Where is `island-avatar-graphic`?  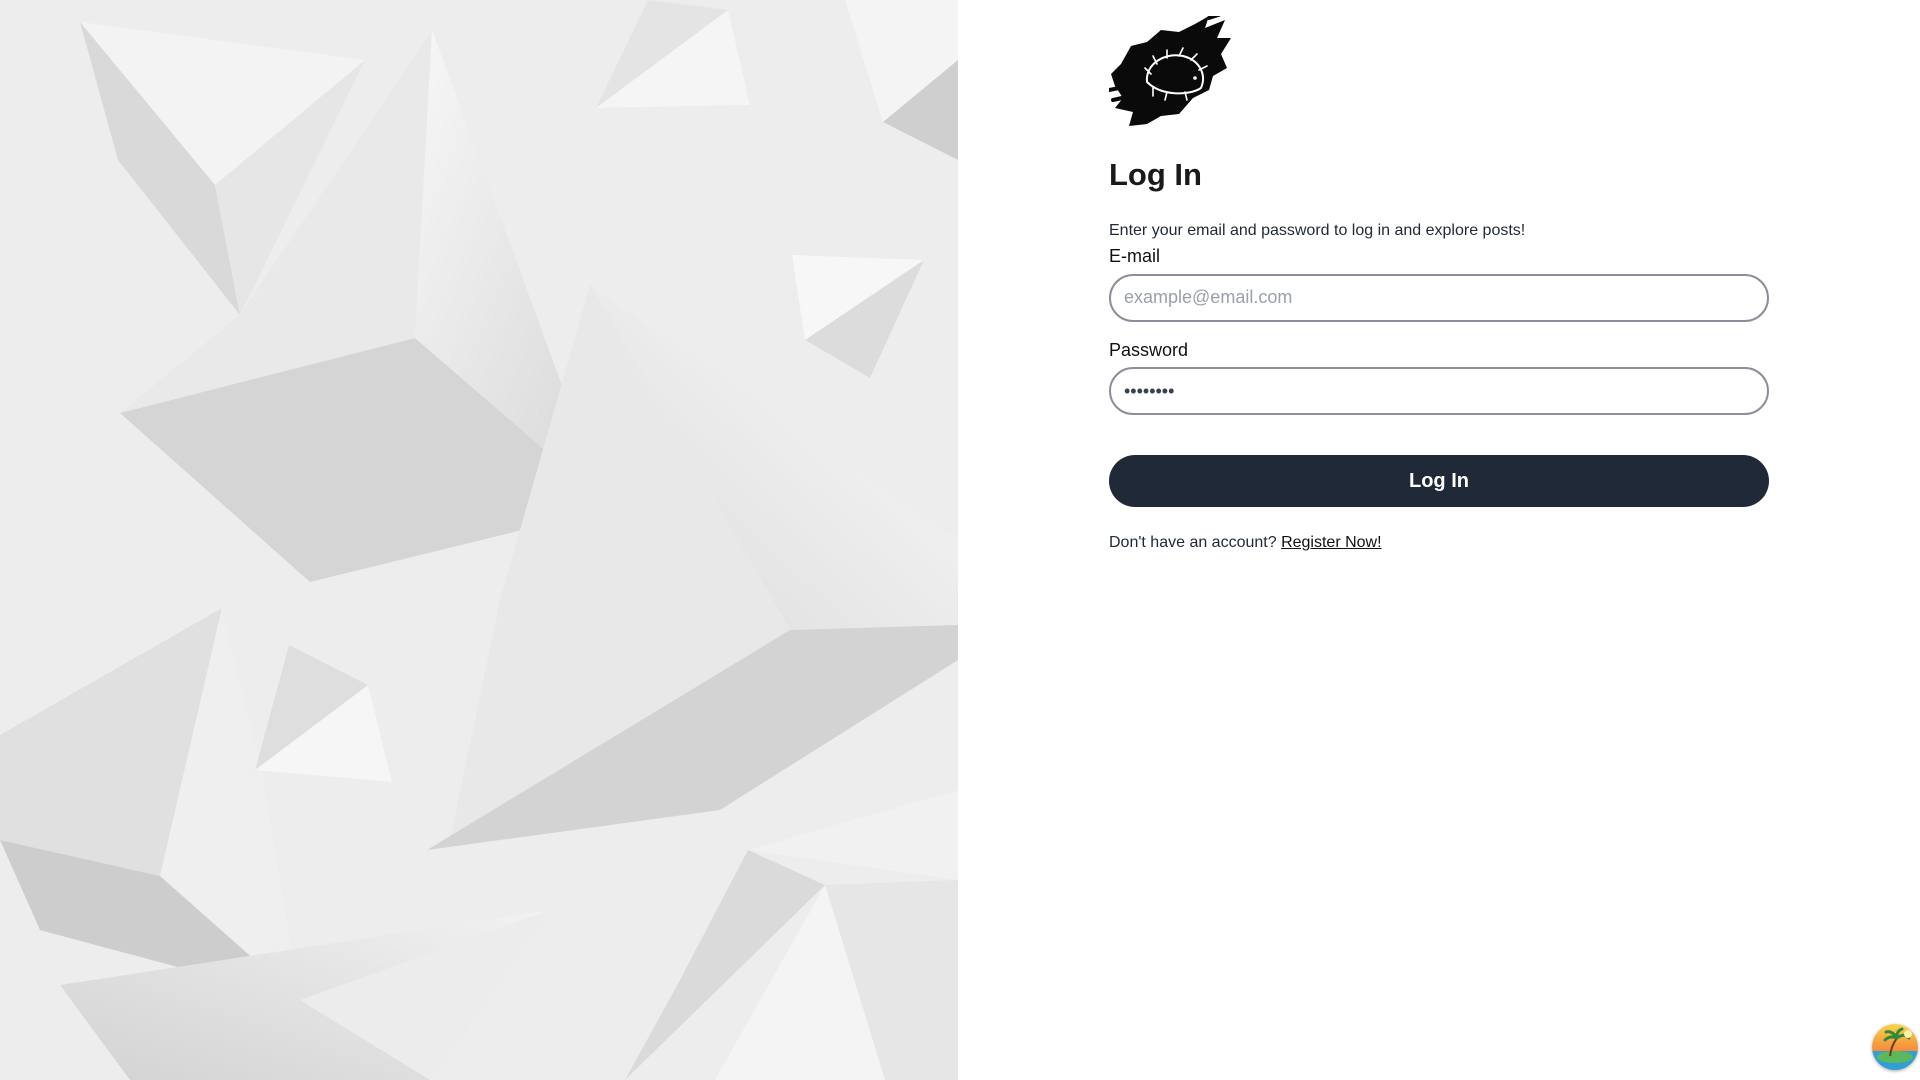 island-avatar-graphic is located at coordinates (1895, 1047).